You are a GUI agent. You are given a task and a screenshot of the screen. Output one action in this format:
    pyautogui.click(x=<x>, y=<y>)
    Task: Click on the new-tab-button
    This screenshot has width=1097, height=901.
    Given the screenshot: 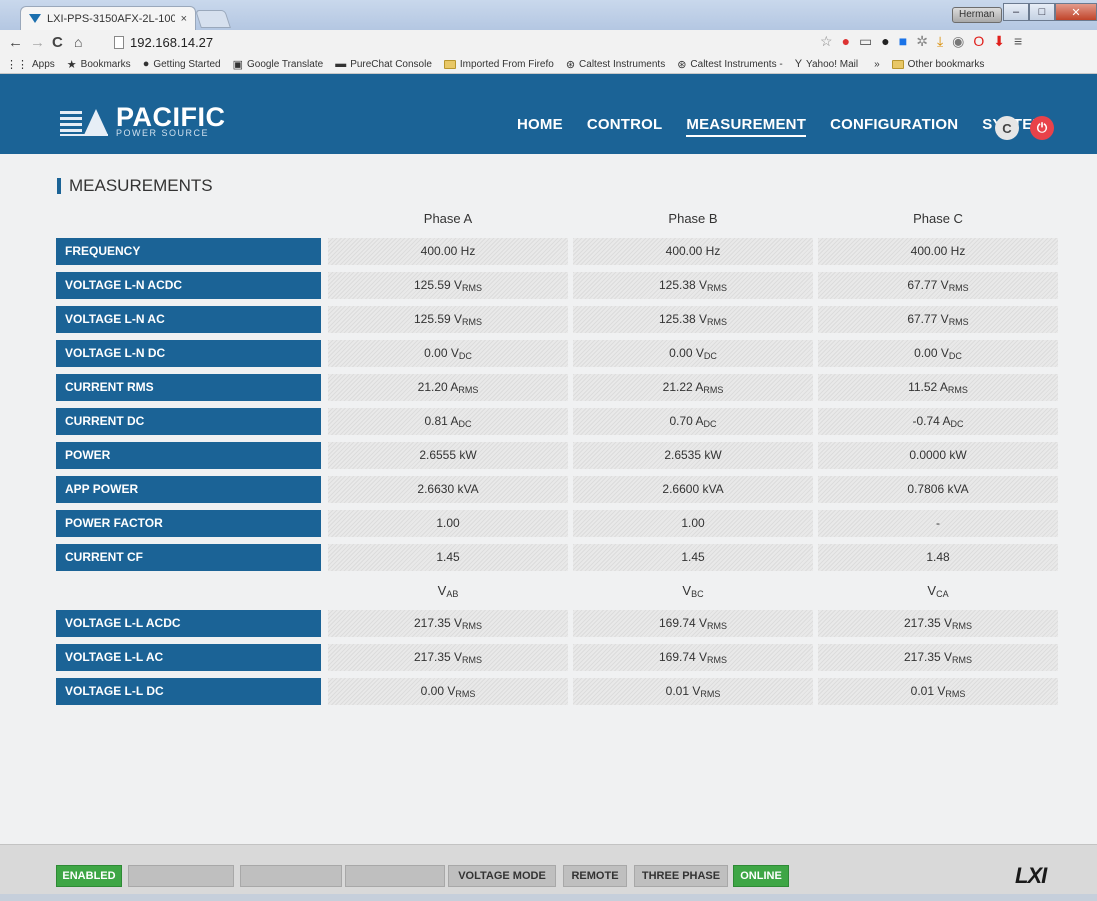 What is the action you would take?
    pyautogui.click(x=213, y=19)
    